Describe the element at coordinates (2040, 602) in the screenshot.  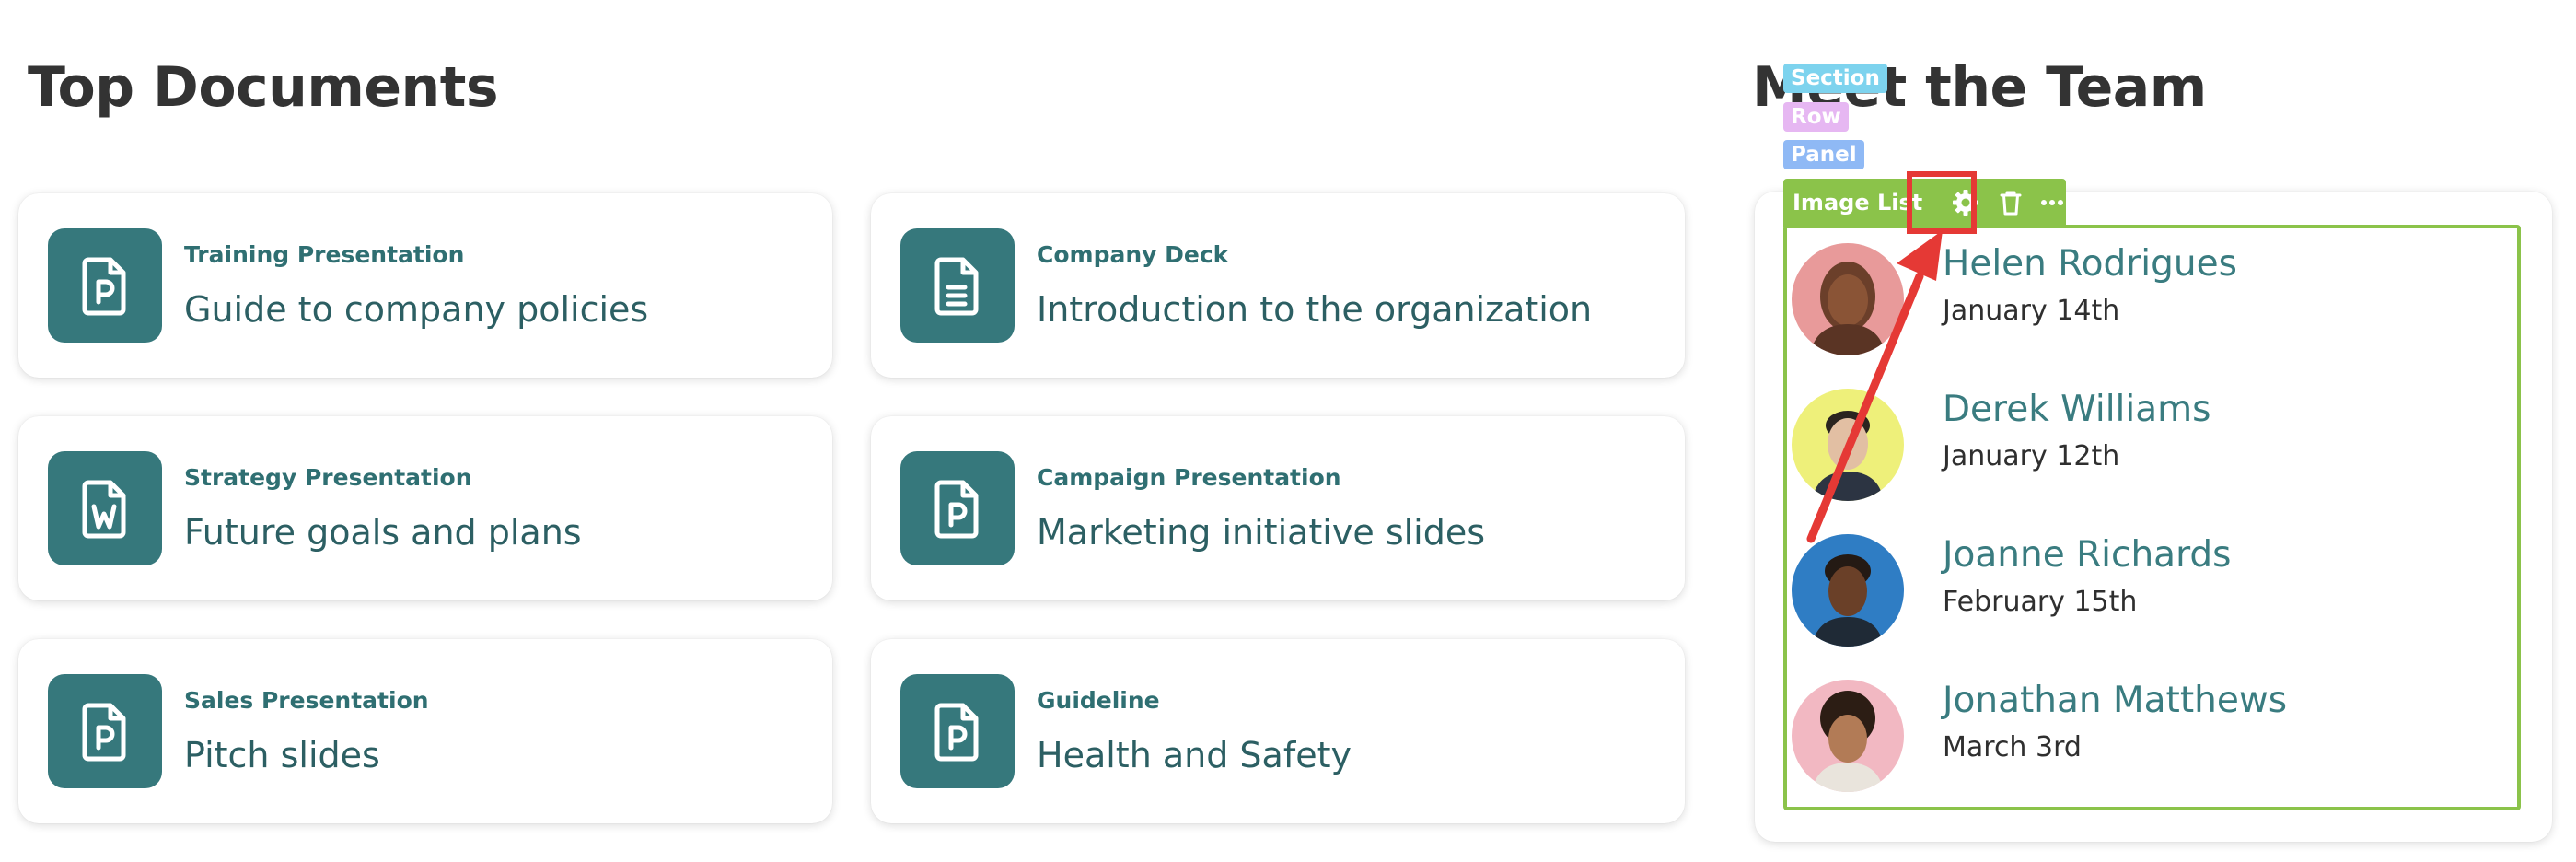
I see `member-date: February 15th` at that location.